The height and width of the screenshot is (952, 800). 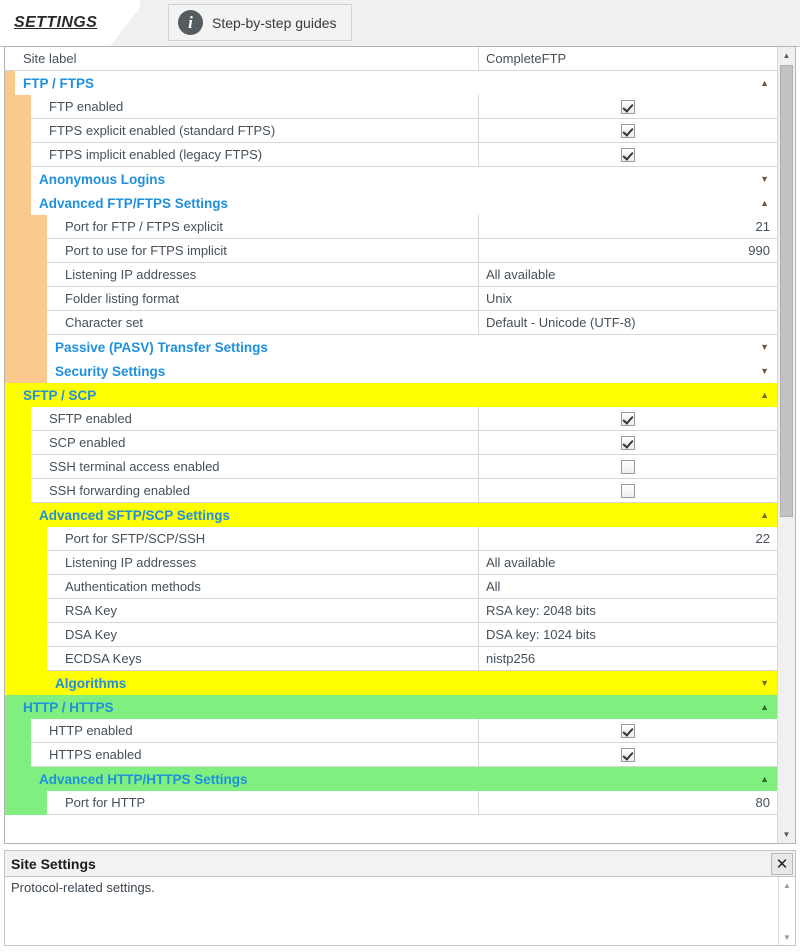 I want to click on setting-cells: HTTPS enabled, so click(x=404, y=755).